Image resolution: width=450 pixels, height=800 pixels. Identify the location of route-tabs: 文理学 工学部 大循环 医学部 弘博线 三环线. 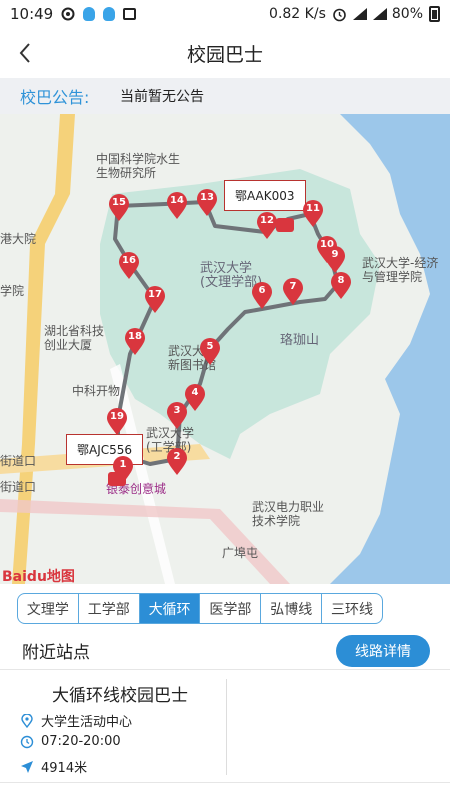
(200, 608).